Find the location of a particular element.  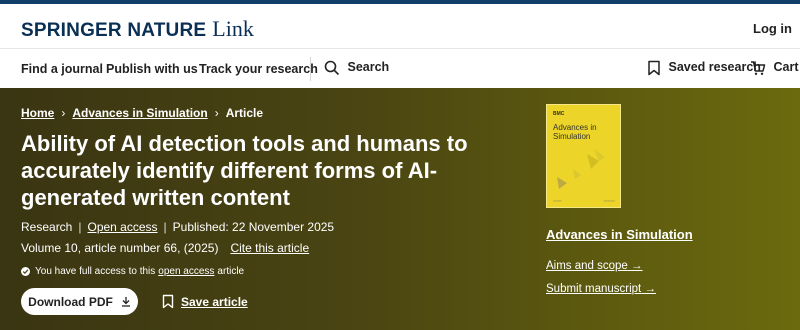

check-circle-icon is located at coordinates (25, 271).